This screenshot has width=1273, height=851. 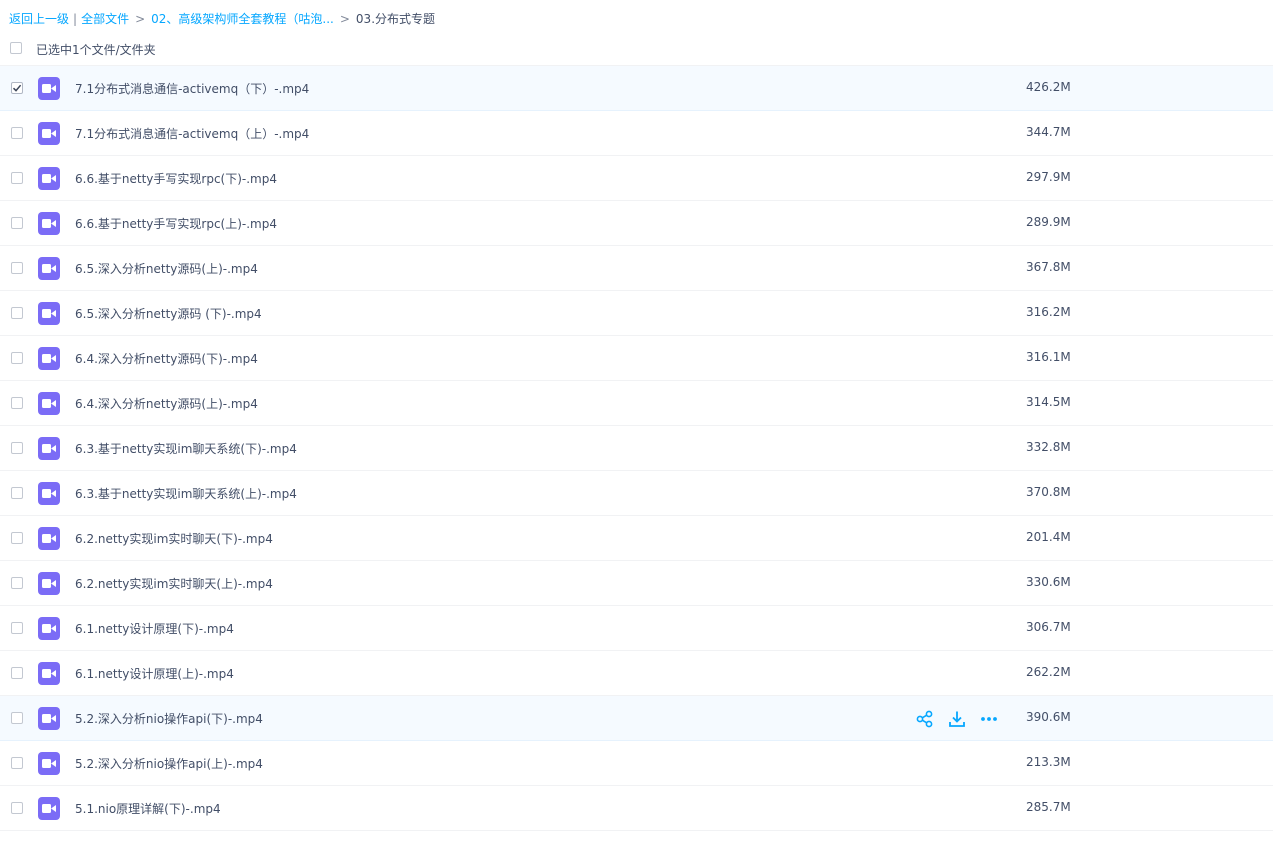 I want to click on file-name: 5.1.nio原理详解(下)-.mp4, so click(x=148, y=808).